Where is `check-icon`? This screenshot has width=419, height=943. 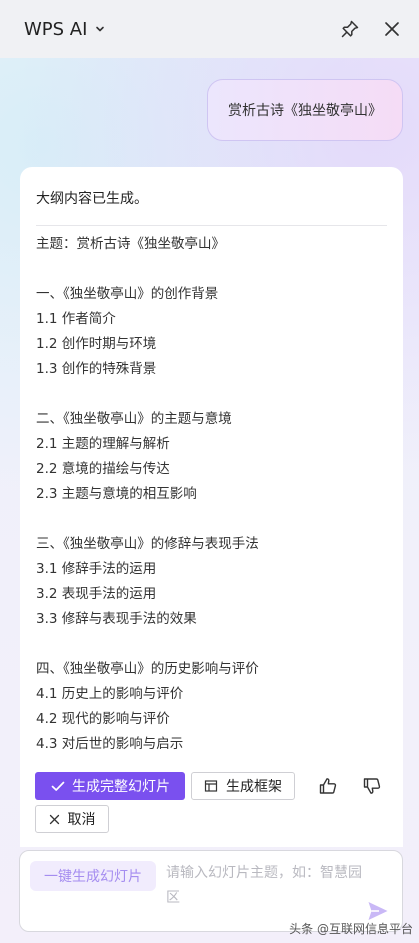
check-icon is located at coordinates (58, 786).